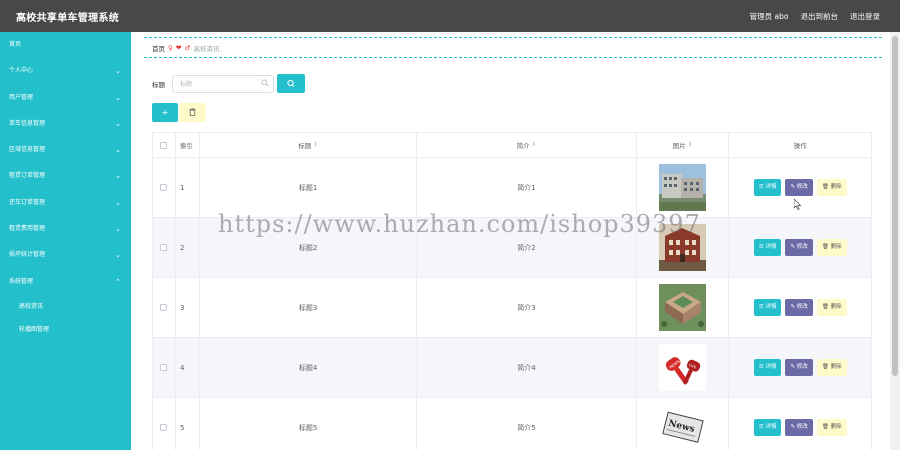 This screenshot has width=900, height=450. I want to click on scrollbar-thumb, so click(895, 206).